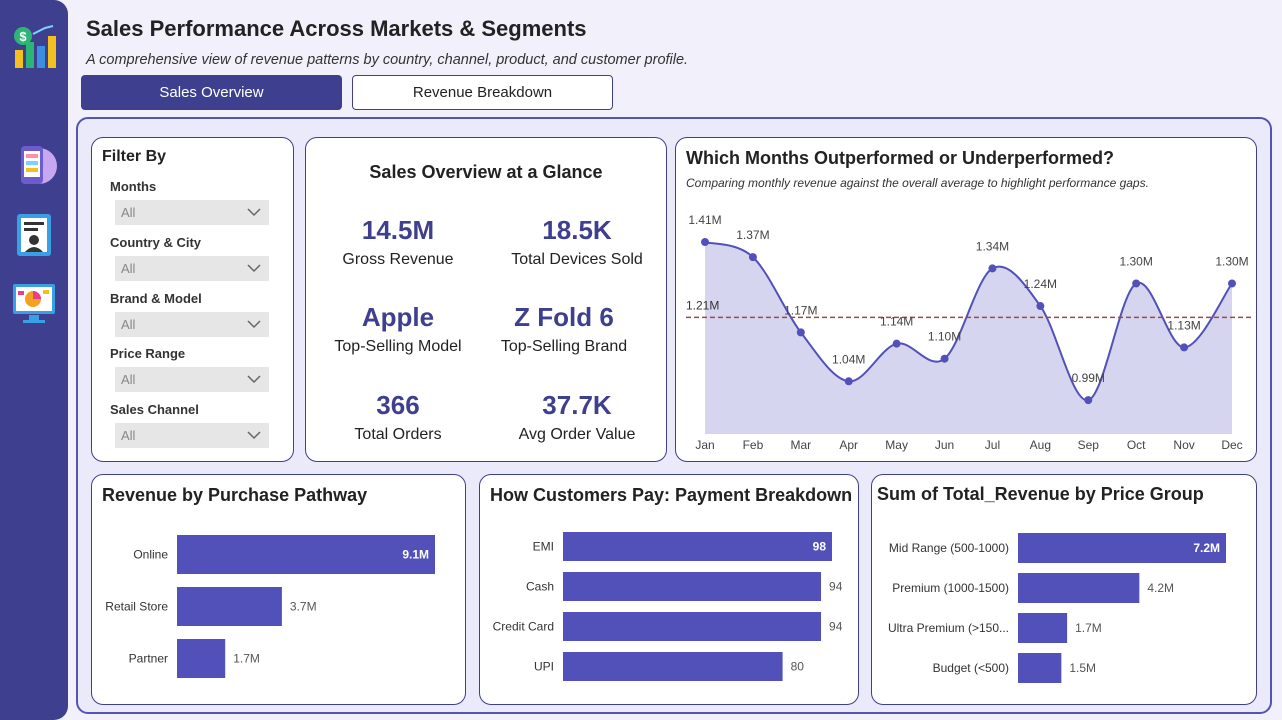 The image size is (1282, 720). I want to click on kpi-label: Total Orders, so click(398, 434).